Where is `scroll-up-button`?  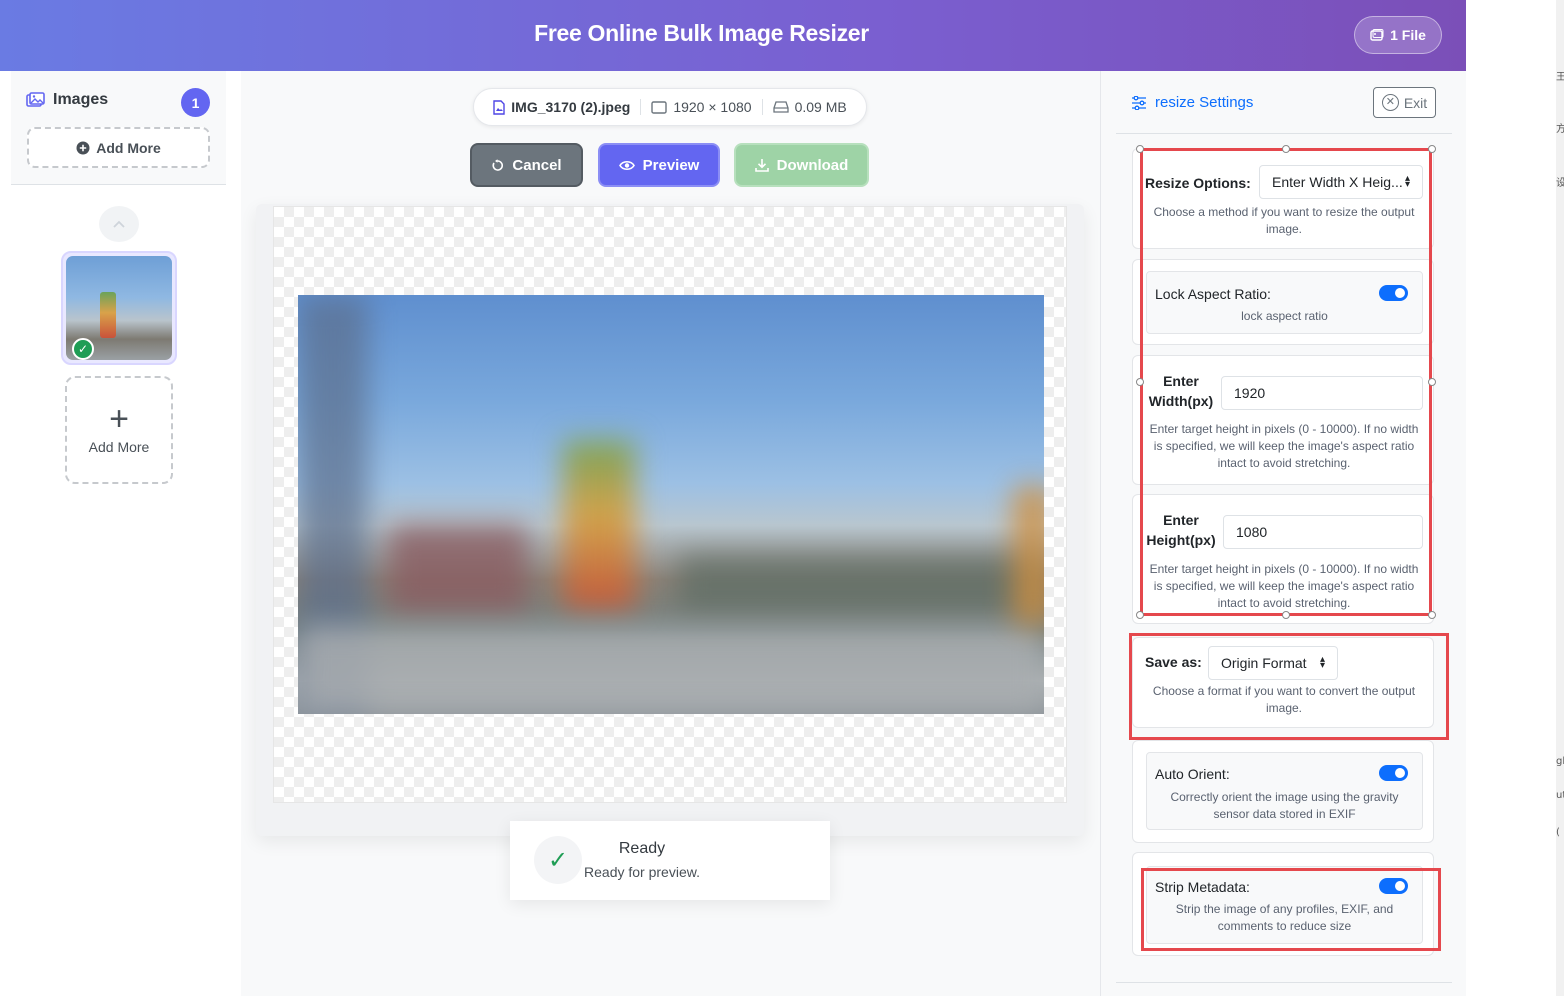
scroll-up-button is located at coordinates (119, 224).